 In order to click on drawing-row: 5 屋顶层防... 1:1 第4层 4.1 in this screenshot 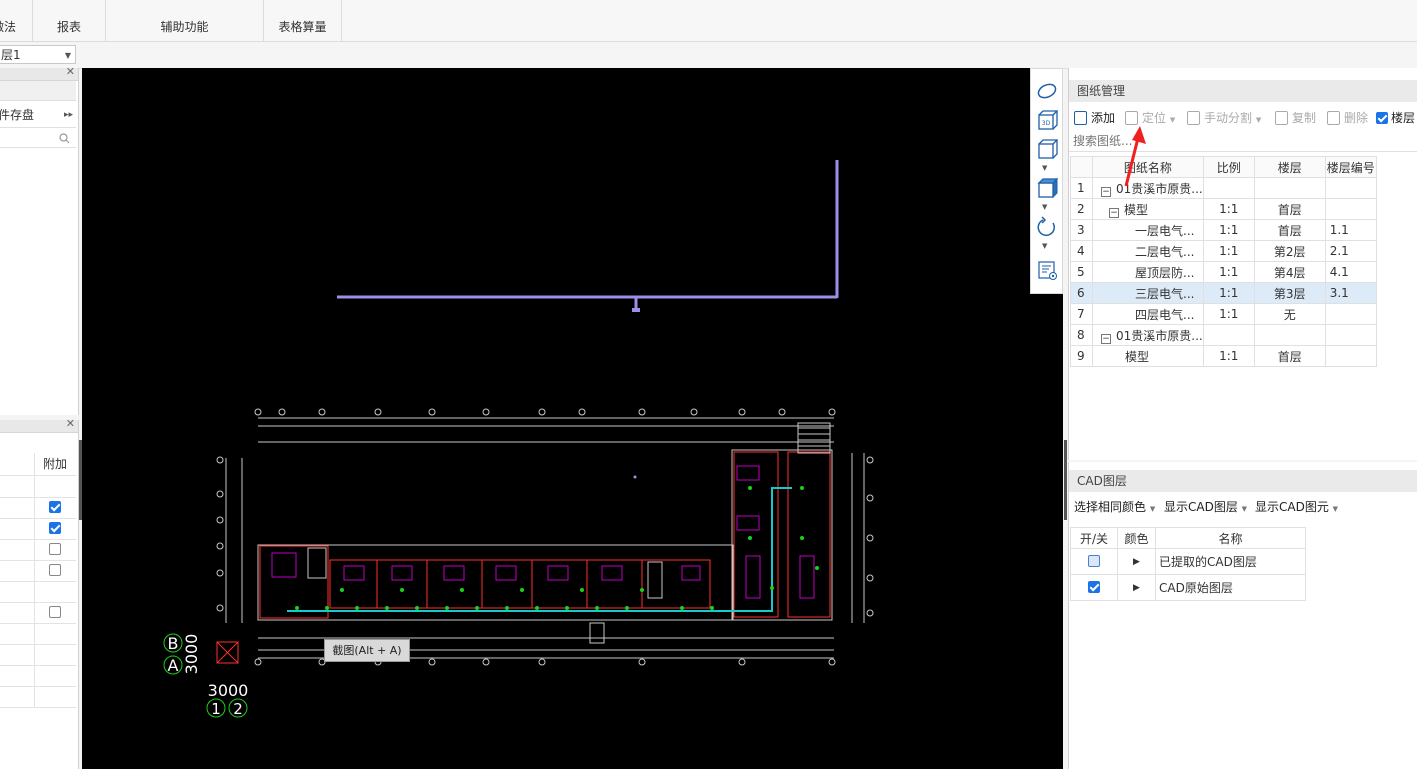, I will do `click(1223, 272)`.